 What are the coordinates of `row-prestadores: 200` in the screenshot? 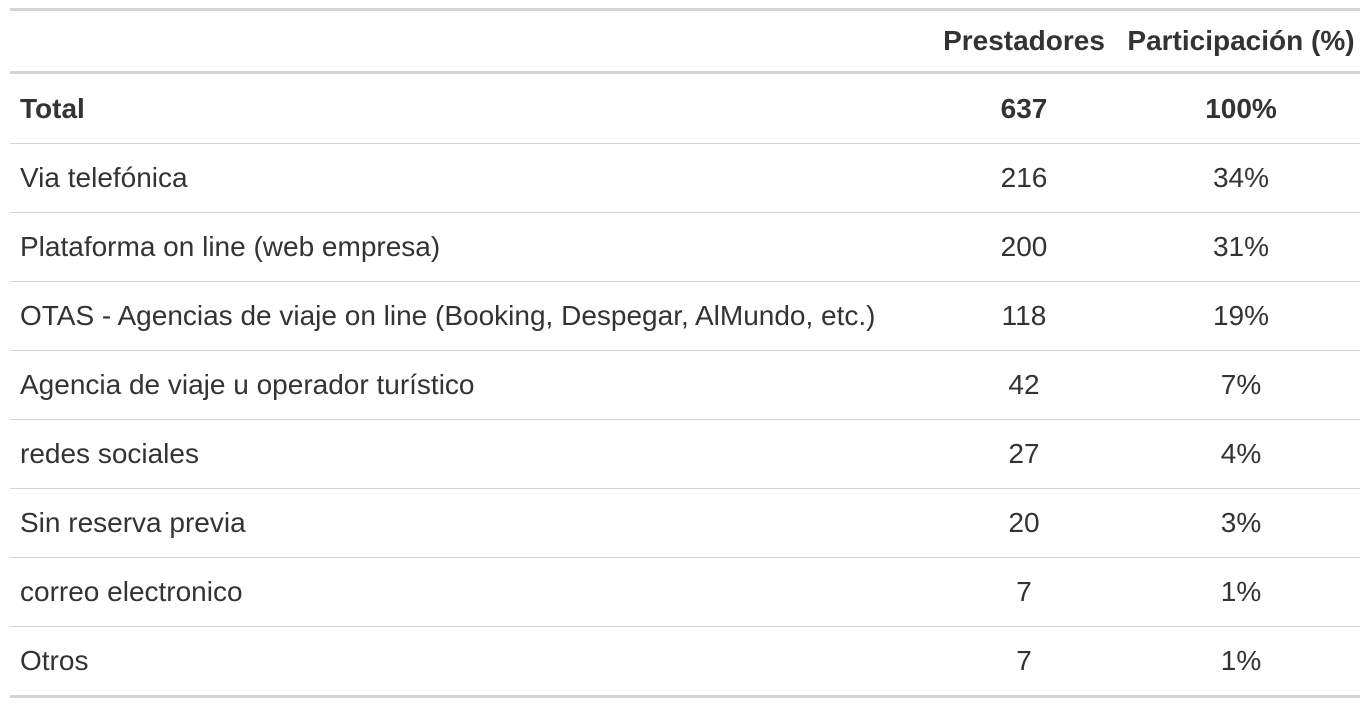 It's located at (1024, 247).